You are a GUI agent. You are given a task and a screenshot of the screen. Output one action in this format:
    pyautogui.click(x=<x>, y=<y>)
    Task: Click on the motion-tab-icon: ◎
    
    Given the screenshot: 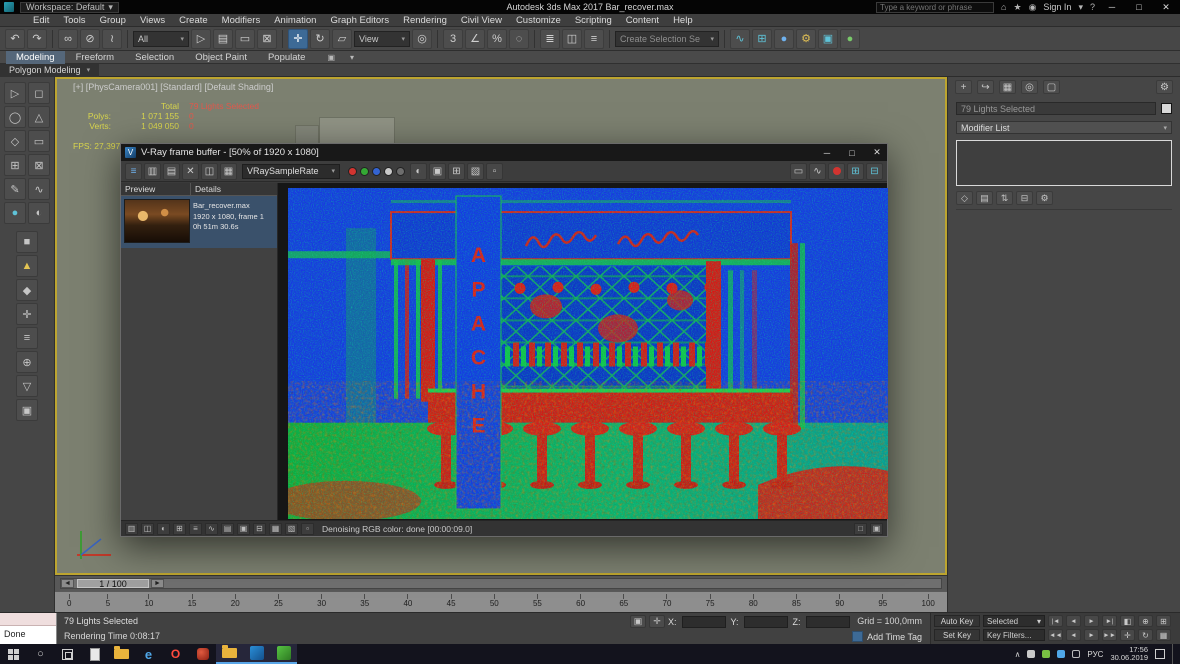 What is the action you would take?
    pyautogui.click(x=1029, y=87)
    